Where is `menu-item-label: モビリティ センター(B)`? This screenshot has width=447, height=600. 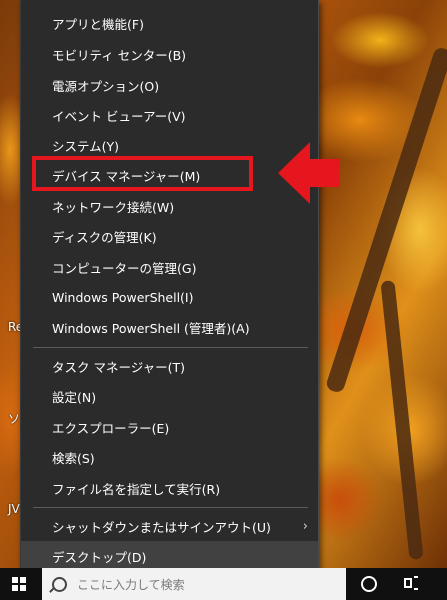 menu-item-label: モビリティ センター(B) is located at coordinates (119, 55).